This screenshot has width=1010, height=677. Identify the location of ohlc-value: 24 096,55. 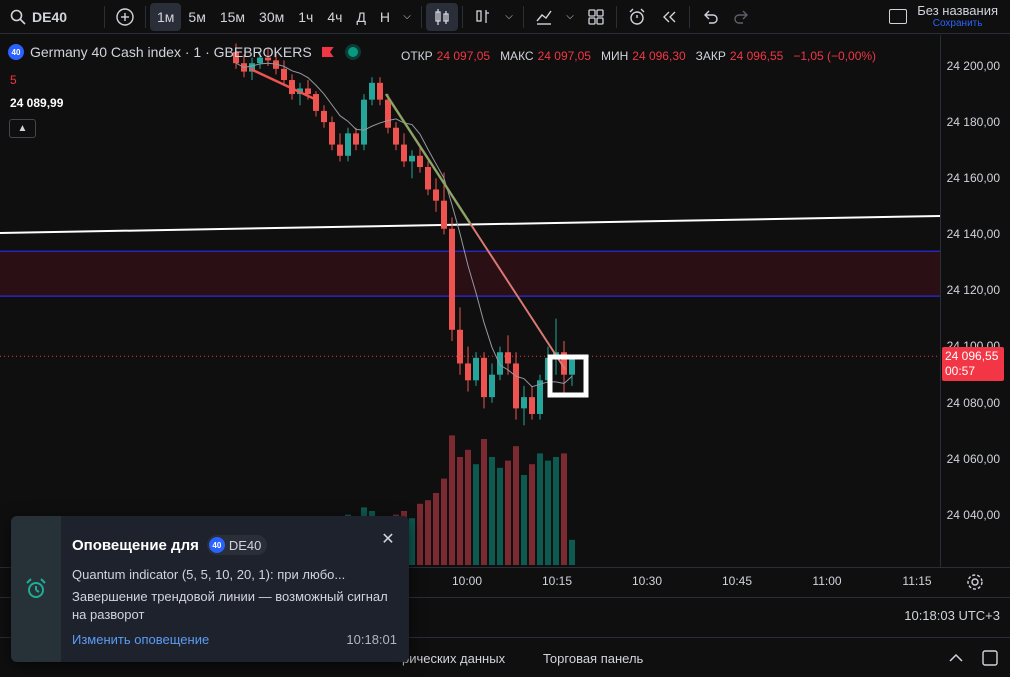
(756, 56).